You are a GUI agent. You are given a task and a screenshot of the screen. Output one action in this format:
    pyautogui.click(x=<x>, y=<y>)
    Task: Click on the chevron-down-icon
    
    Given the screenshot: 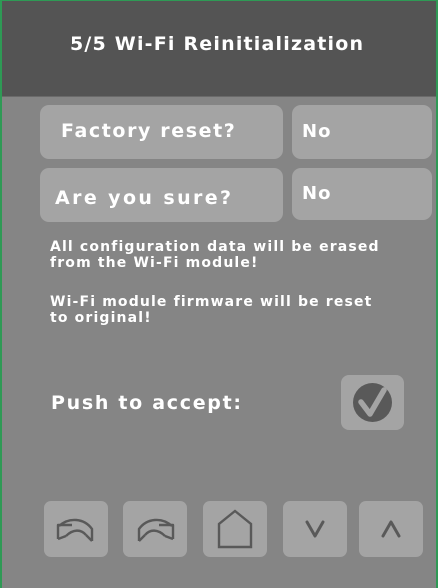 What is the action you would take?
    pyautogui.click(x=315, y=529)
    